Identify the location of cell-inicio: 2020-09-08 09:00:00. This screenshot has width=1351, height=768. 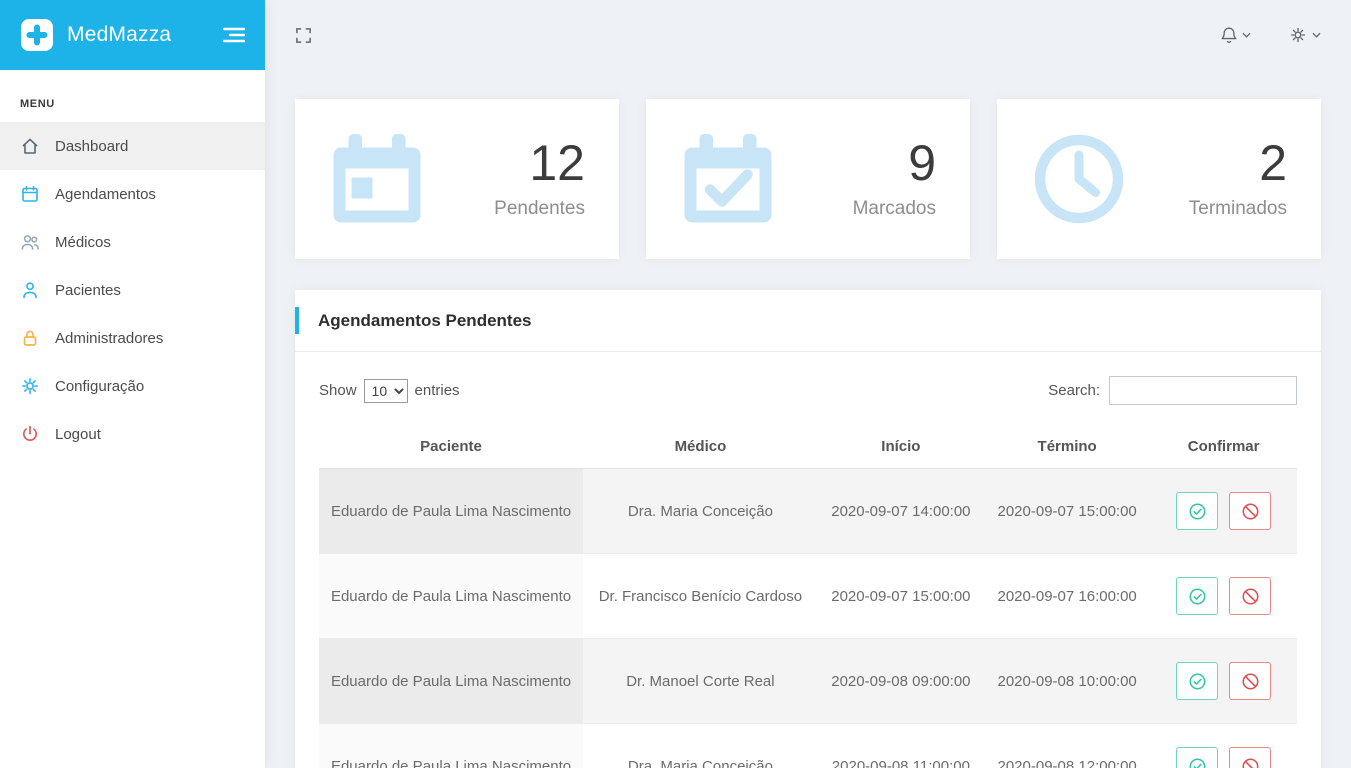
(901, 681).